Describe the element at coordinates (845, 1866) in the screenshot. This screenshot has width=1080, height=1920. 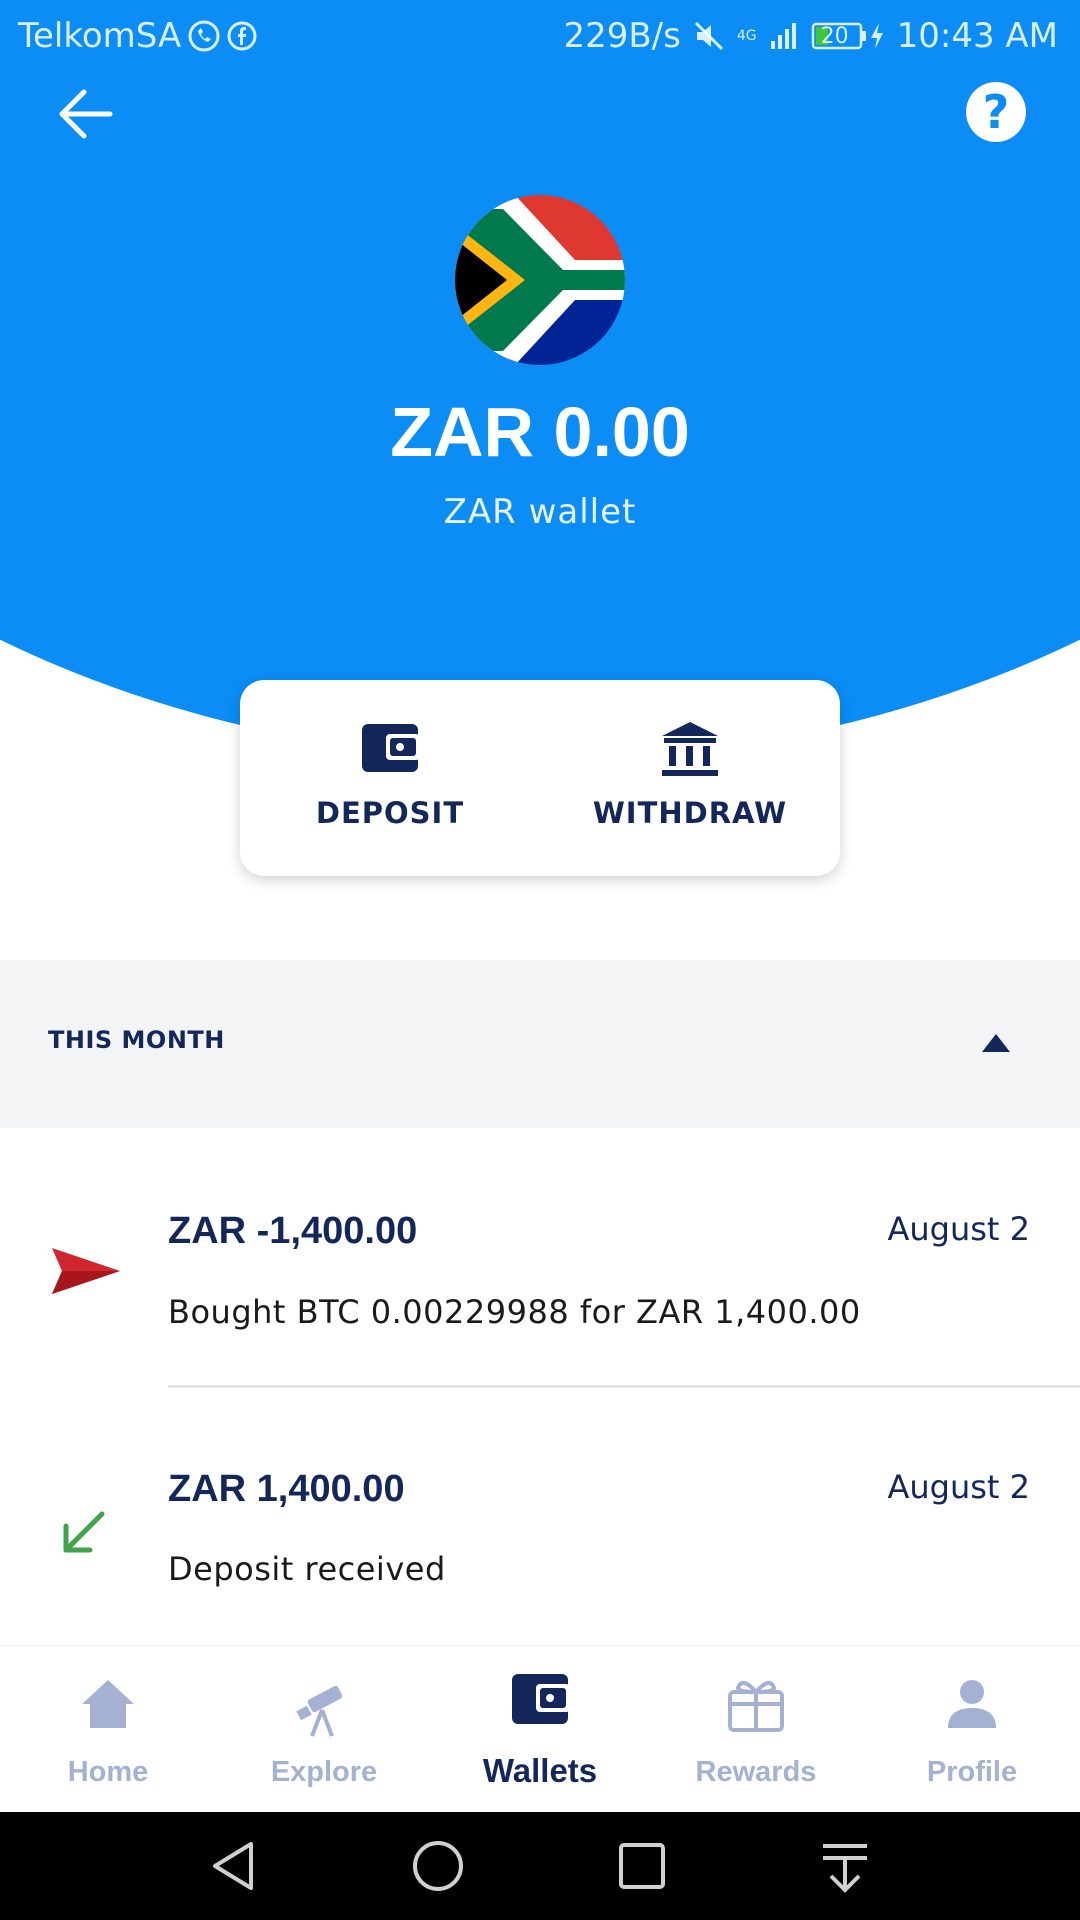
I see `notification-pulldown-icon` at that location.